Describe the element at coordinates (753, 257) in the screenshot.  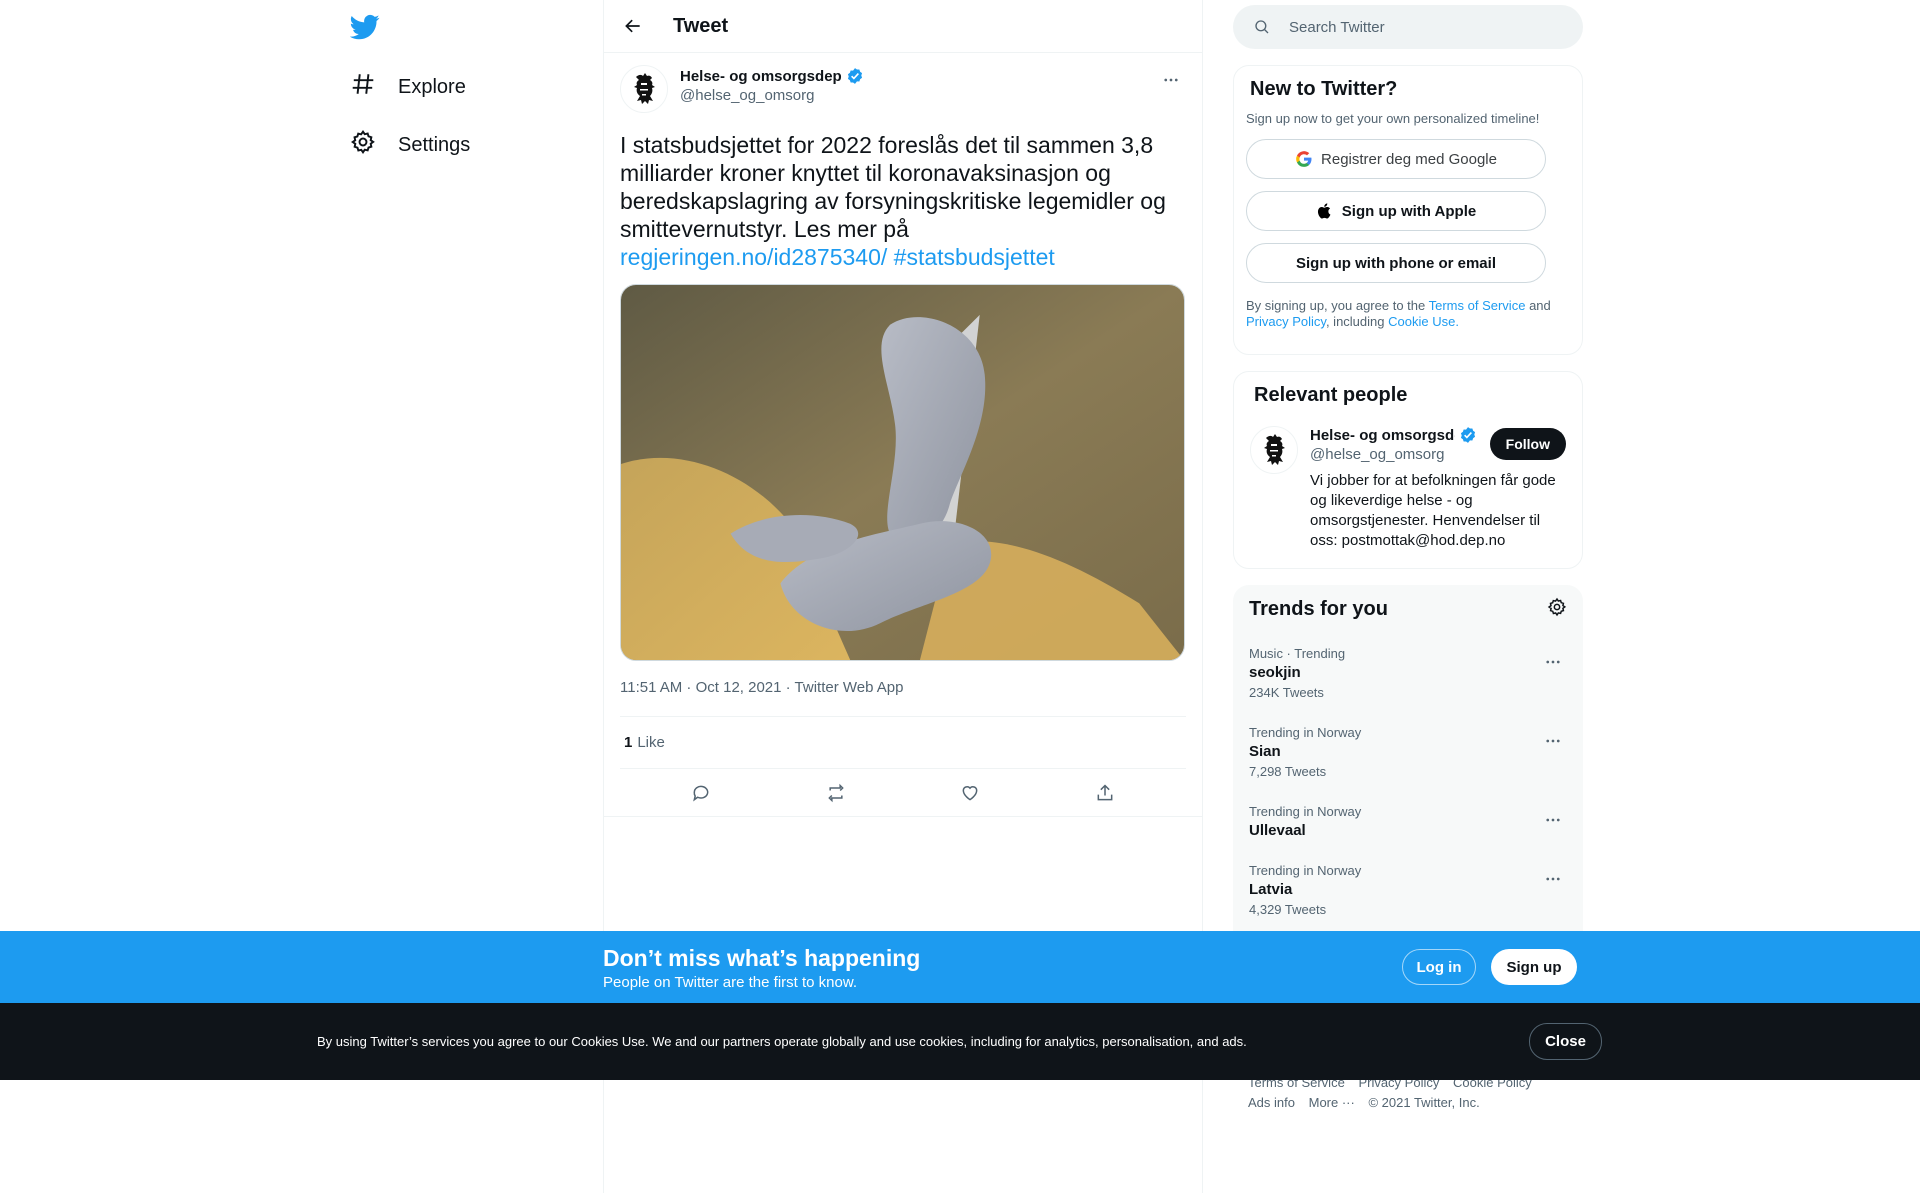
I see `tweet-link: regjeringen.no/id2875340/` at that location.